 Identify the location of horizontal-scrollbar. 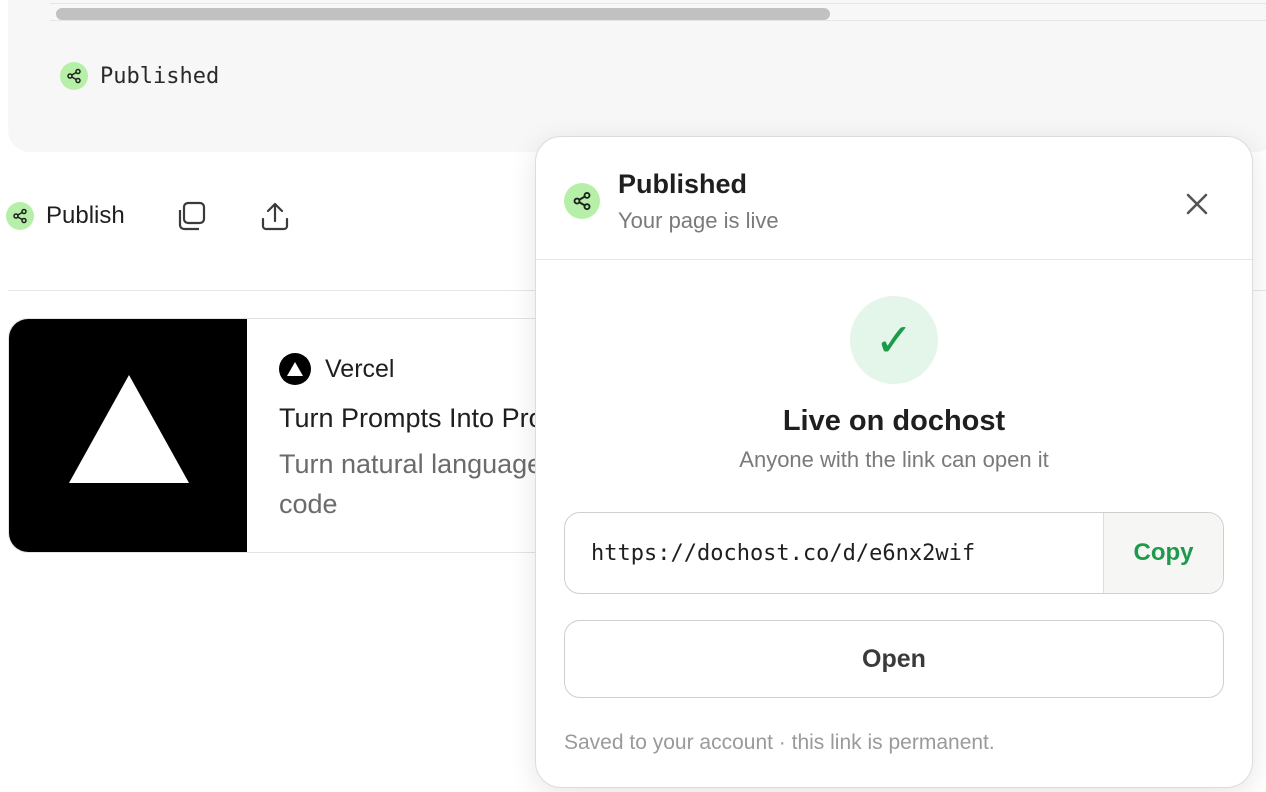
(658, 12).